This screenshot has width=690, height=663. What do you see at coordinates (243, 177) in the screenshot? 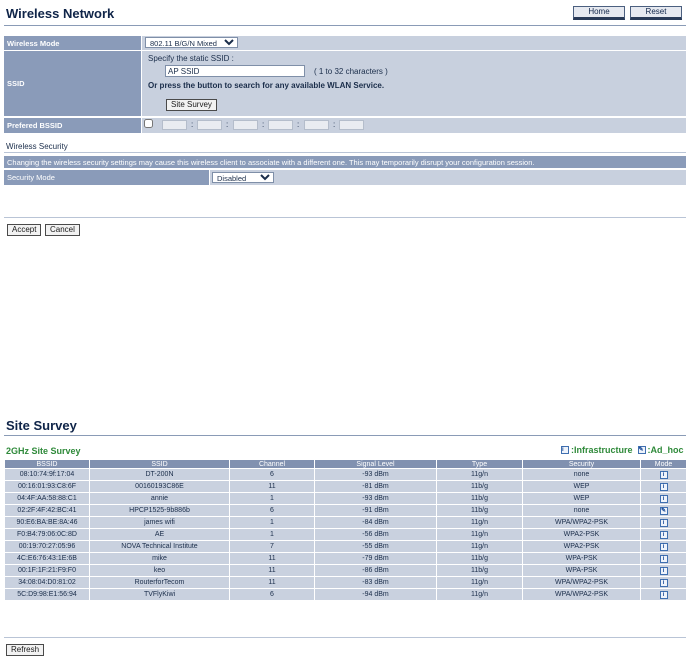
I see `security-mode-select: Disabled` at bounding box center [243, 177].